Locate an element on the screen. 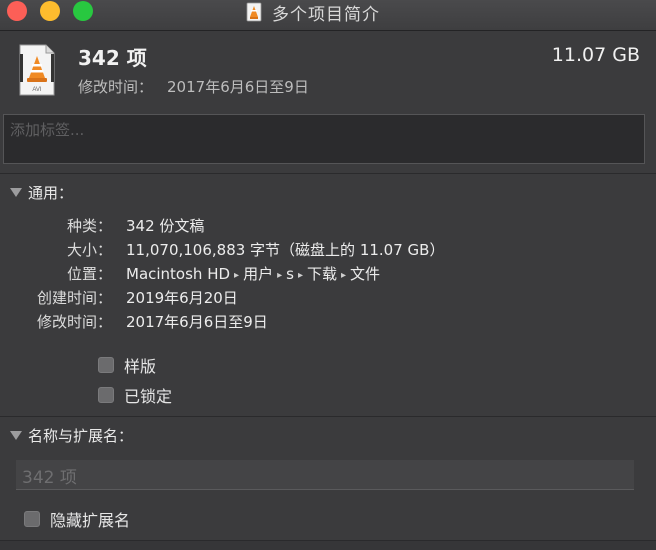 The image size is (656, 550). total-size: 11.07 GB is located at coordinates (595, 55).